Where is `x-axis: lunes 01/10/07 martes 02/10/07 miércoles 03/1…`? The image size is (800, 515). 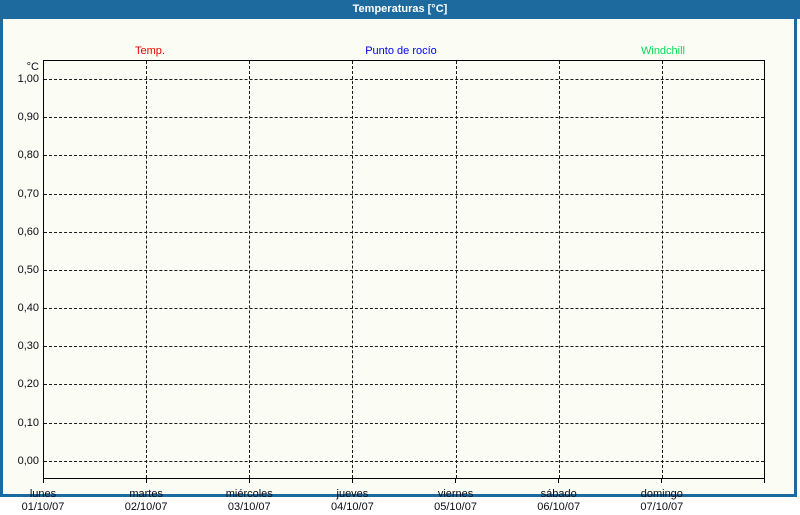
x-axis: lunes 01/10/07 martes 02/10/07 miércoles 03/1… is located at coordinates (394, 497).